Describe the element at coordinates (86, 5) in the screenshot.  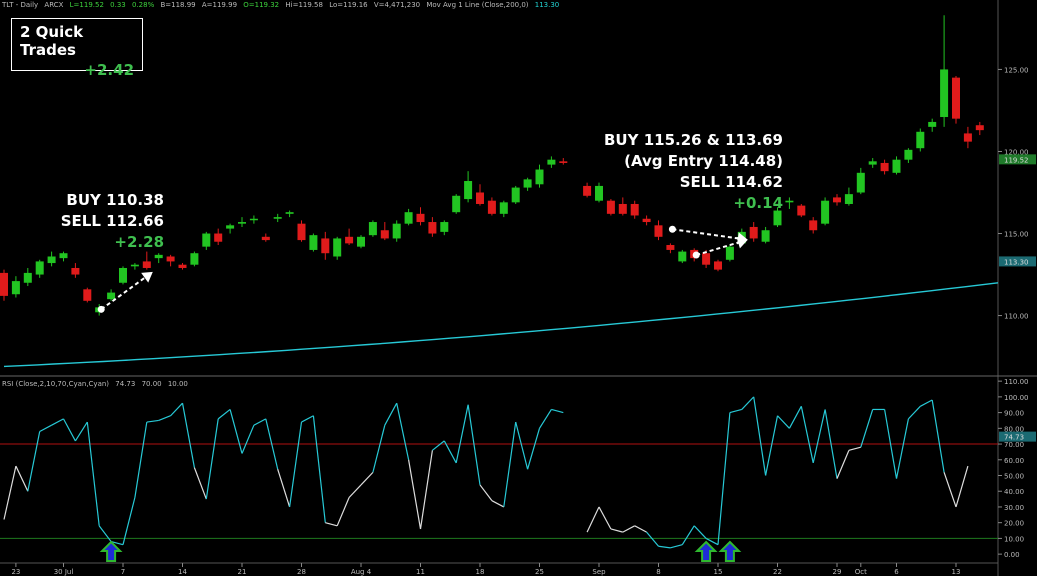
I see `last-price: L=119.52` at that location.